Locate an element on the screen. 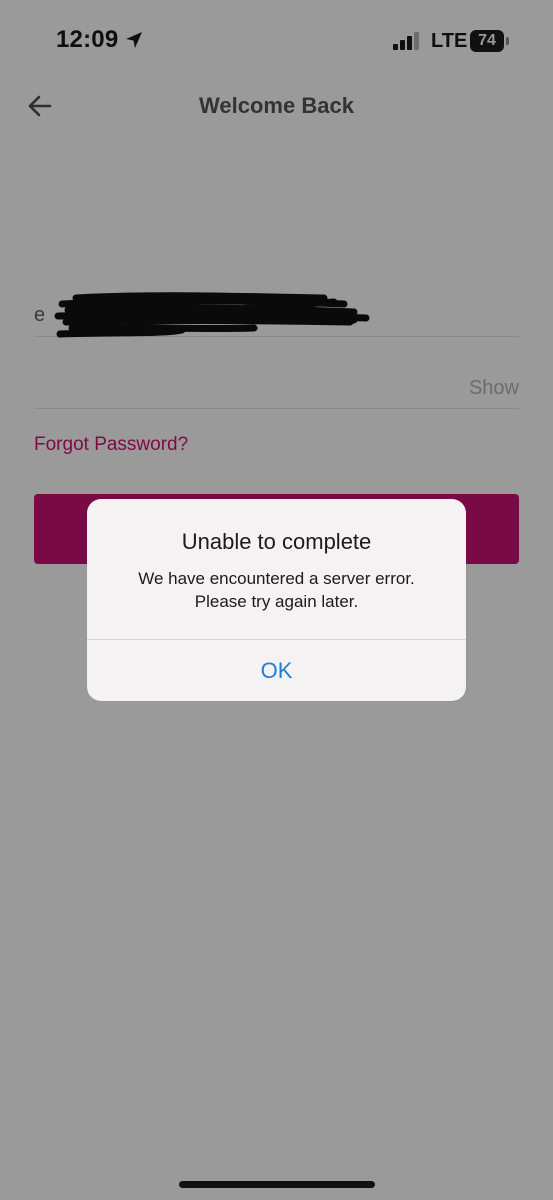  alert-ok-button: OK is located at coordinates (276, 670).